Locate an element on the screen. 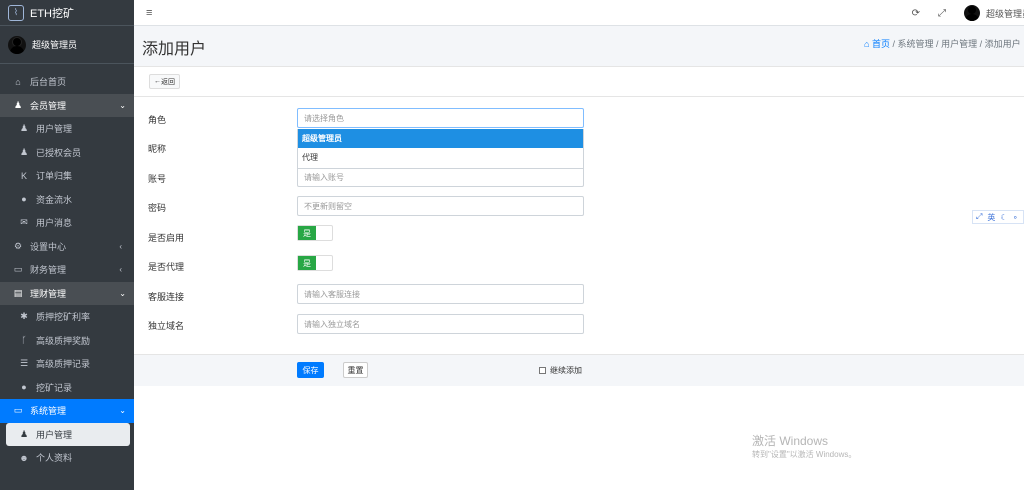  smile-icon: ☻ is located at coordinates (24, 457).